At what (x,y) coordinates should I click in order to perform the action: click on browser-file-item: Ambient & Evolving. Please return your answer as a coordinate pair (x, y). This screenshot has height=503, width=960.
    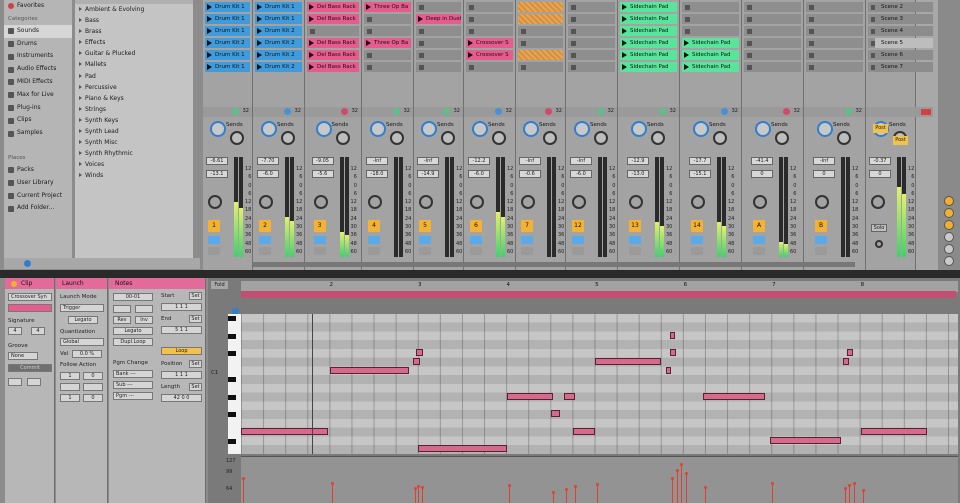
    Looking at the image, I should click on (134, 9).